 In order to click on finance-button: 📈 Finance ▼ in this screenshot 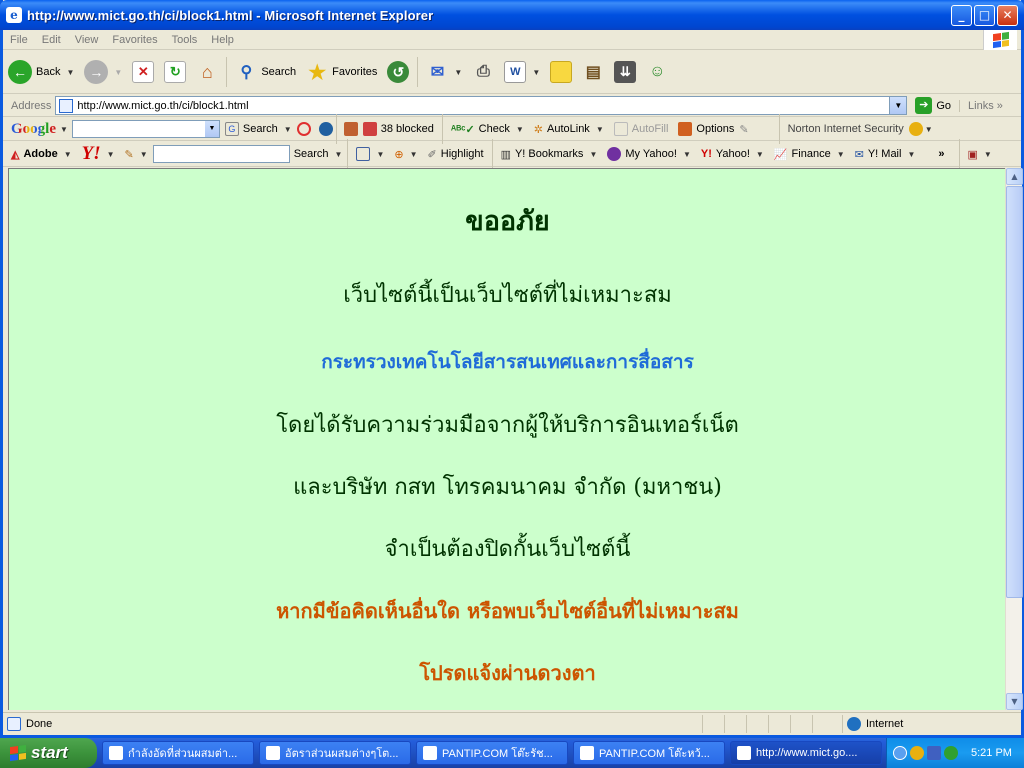, I will do `click(809, 154)`.